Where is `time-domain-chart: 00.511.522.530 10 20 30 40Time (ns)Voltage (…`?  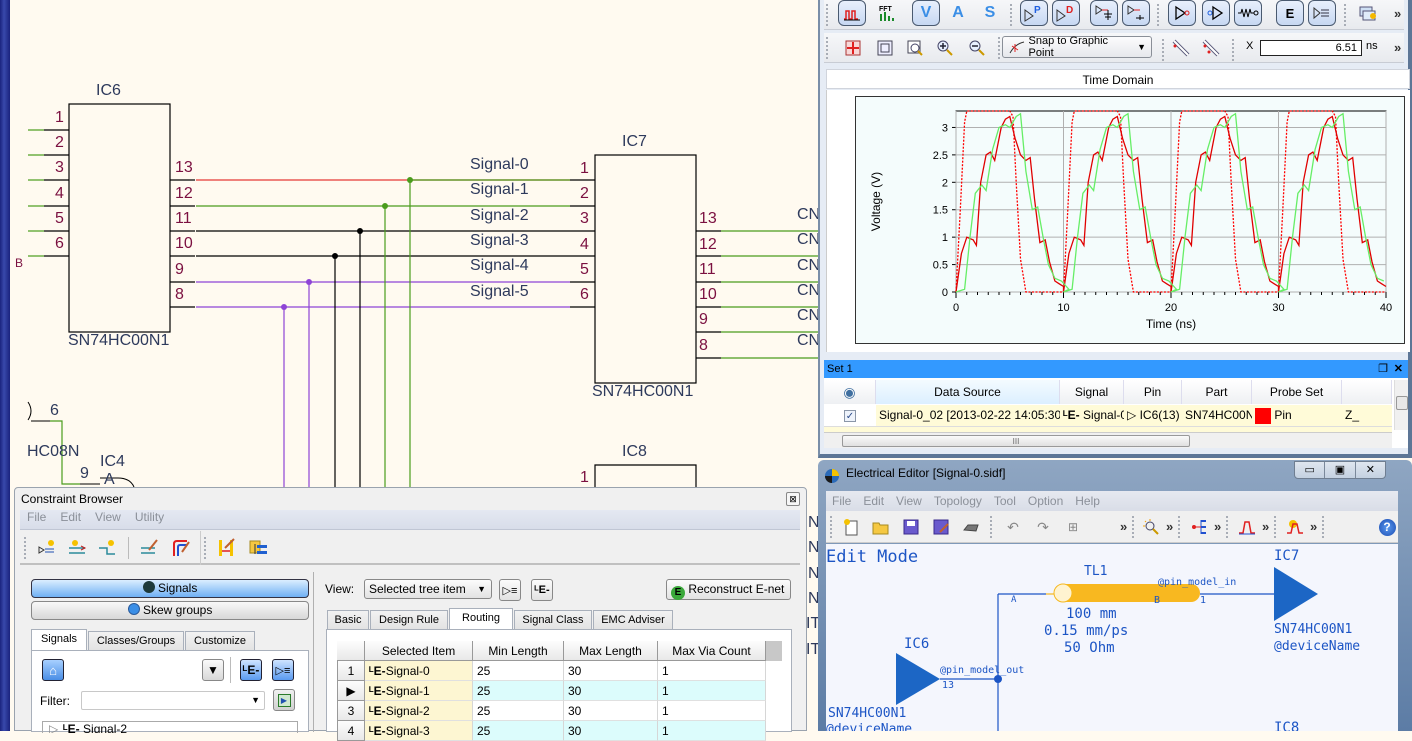 time-domain-chart: 00.511.522.530 10 20 30 40Time (ns)Voltage (… is located at coordinates (1130, 220).